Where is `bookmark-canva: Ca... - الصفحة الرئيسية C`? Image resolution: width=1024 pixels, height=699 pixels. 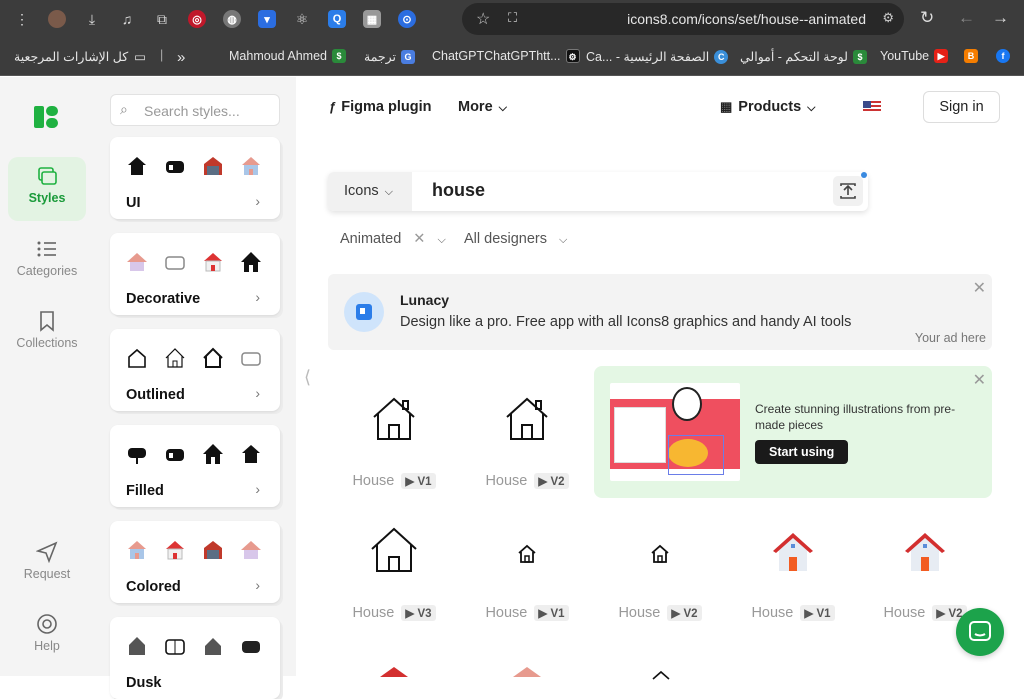 bookmark-canva: Ca... - الصفحة الرئيسية C is located at coordinates (657, 56).